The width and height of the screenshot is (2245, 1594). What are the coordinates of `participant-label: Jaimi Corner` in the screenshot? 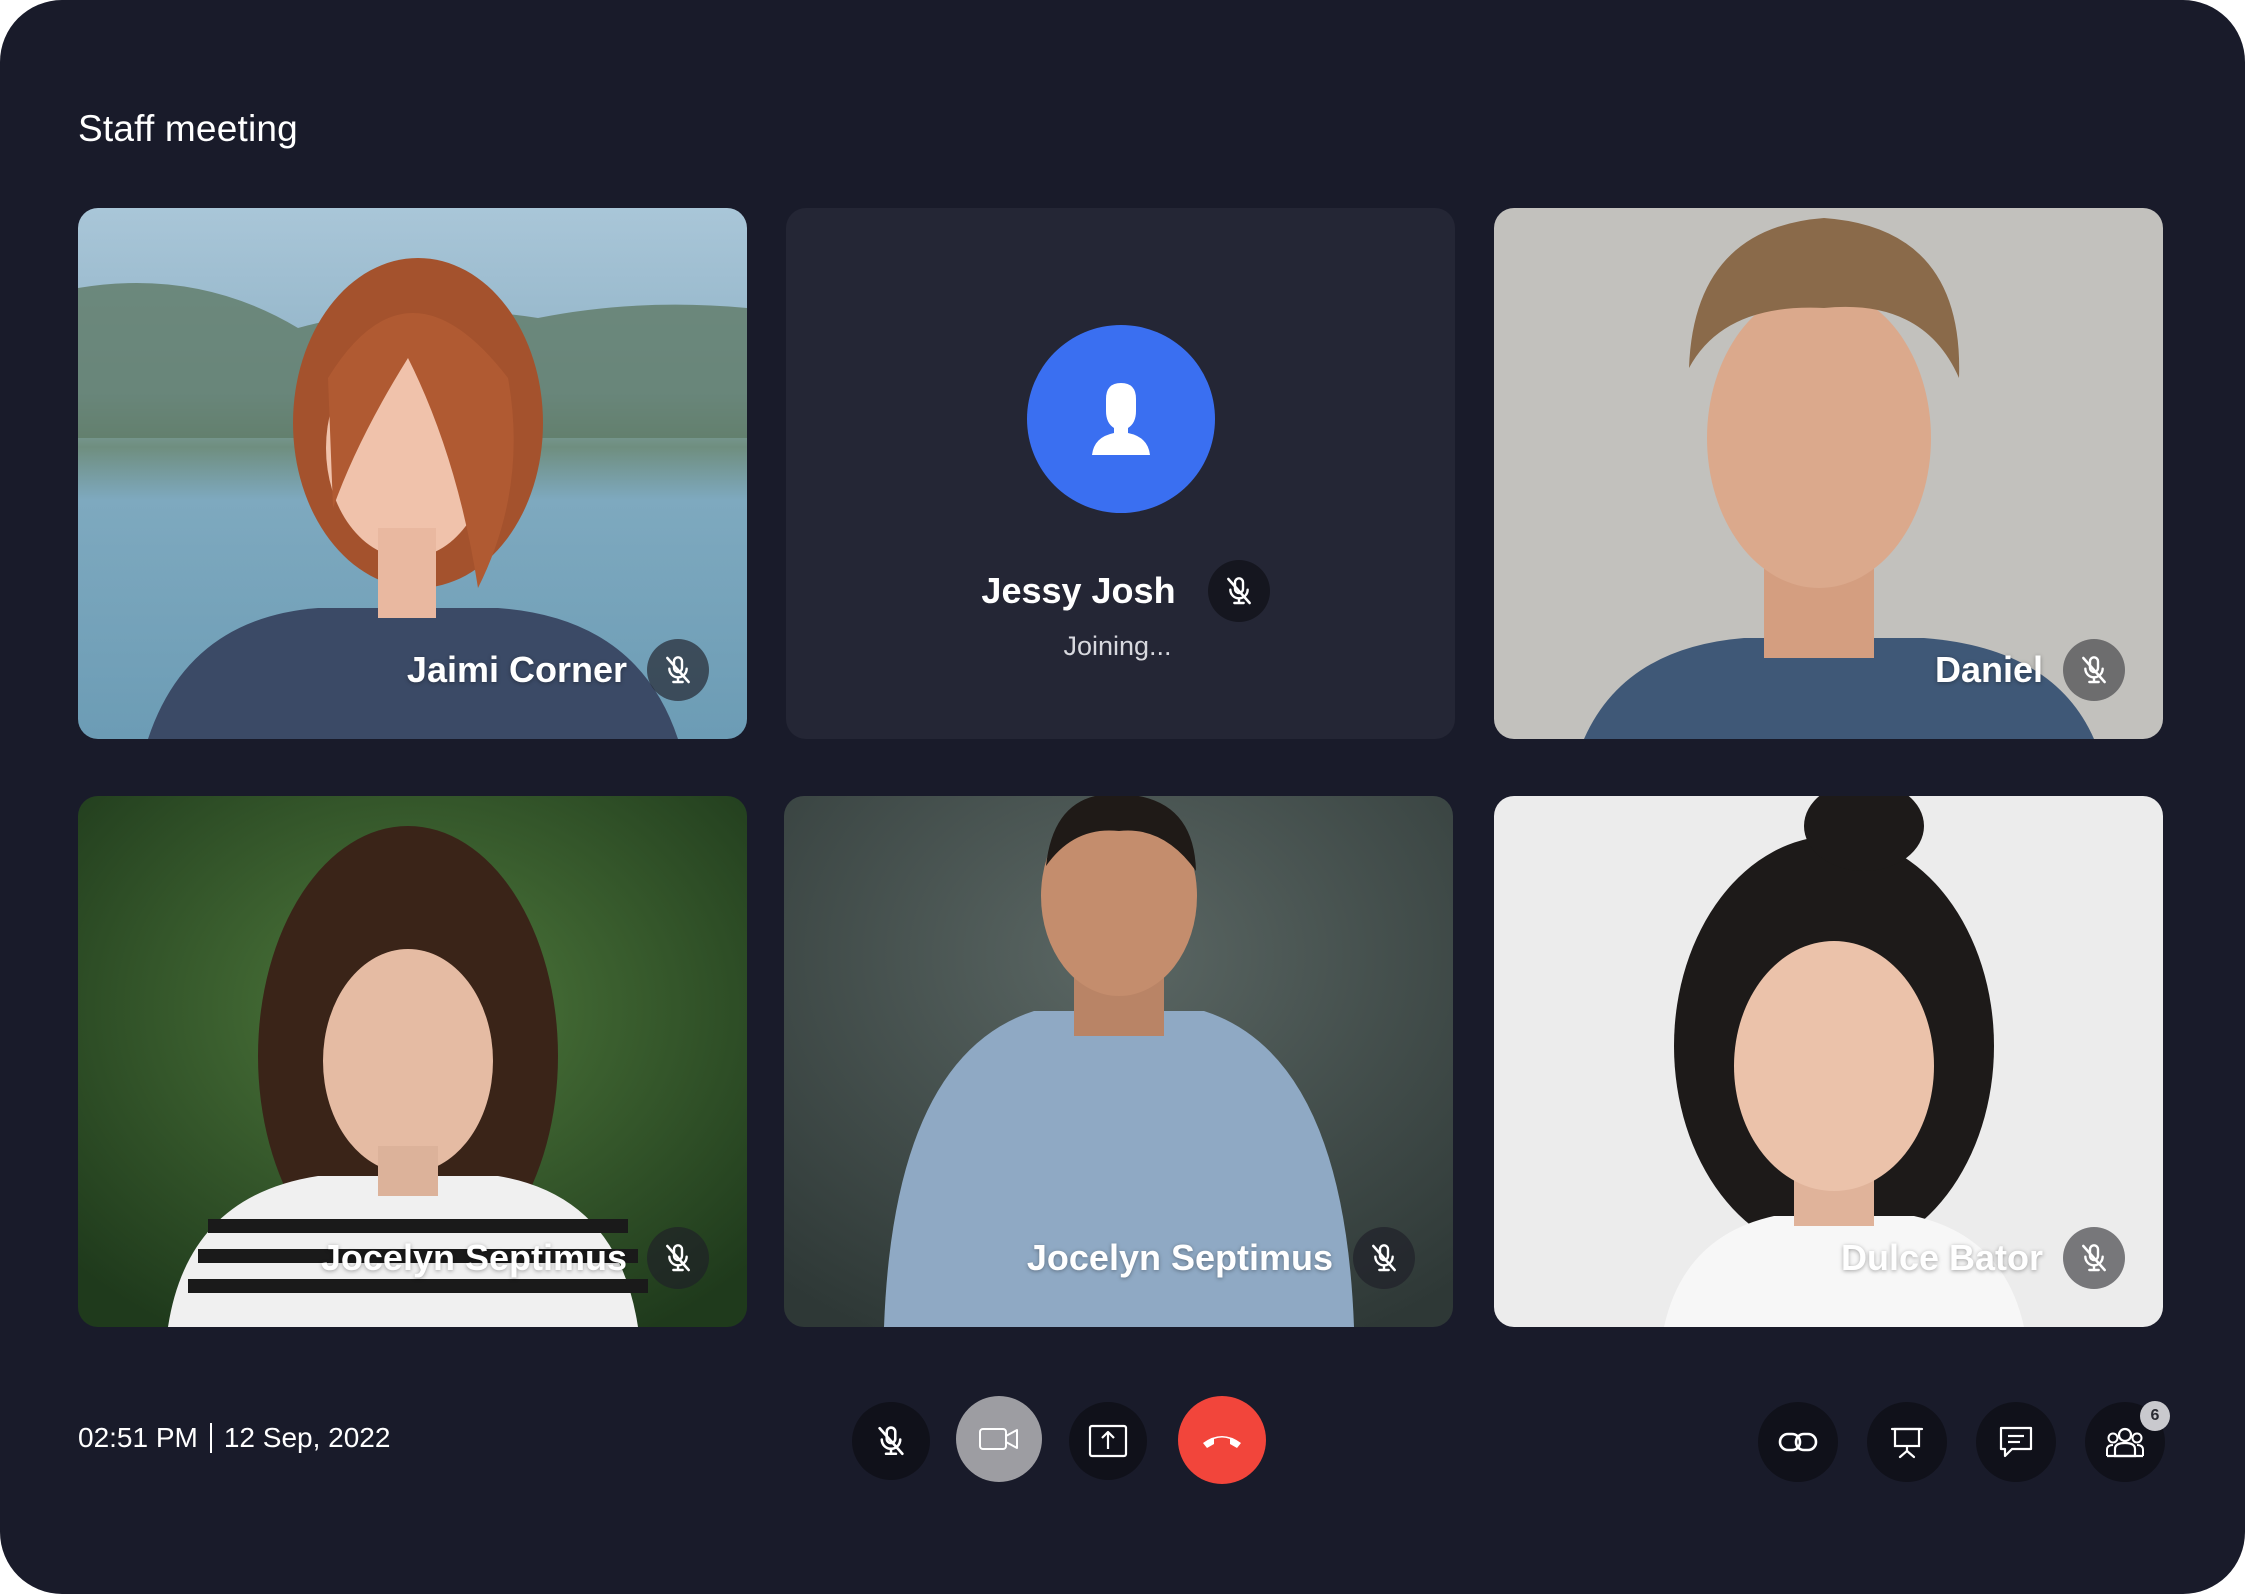 It's located at (558, 670).